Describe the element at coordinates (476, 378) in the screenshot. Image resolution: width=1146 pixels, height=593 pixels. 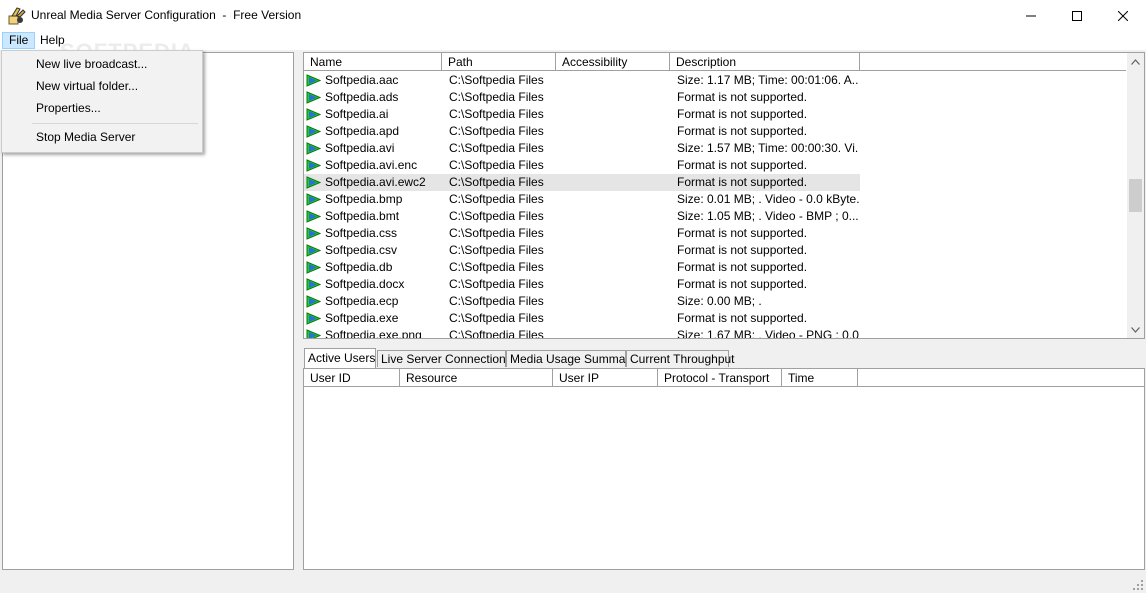
I see `column-header-resource: Resource` at that location.